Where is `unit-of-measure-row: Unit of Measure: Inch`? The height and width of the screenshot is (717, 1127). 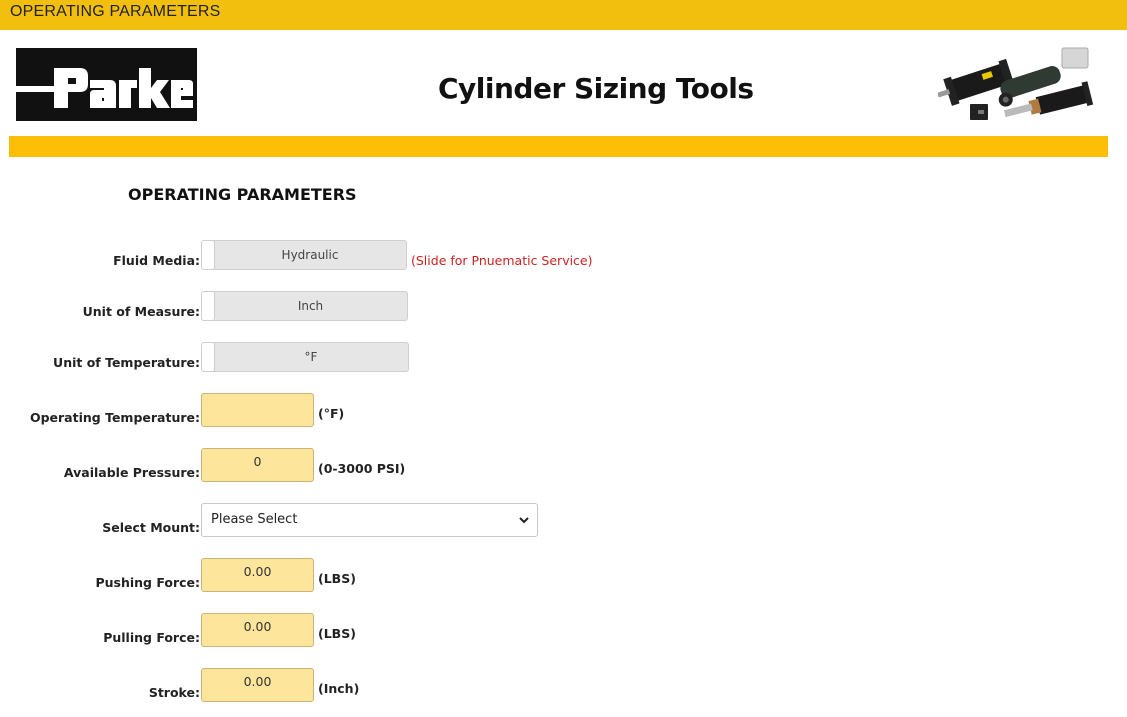 unit-of-measure-row: Unit of Measure: Inch is located at coordinates (350, 311).